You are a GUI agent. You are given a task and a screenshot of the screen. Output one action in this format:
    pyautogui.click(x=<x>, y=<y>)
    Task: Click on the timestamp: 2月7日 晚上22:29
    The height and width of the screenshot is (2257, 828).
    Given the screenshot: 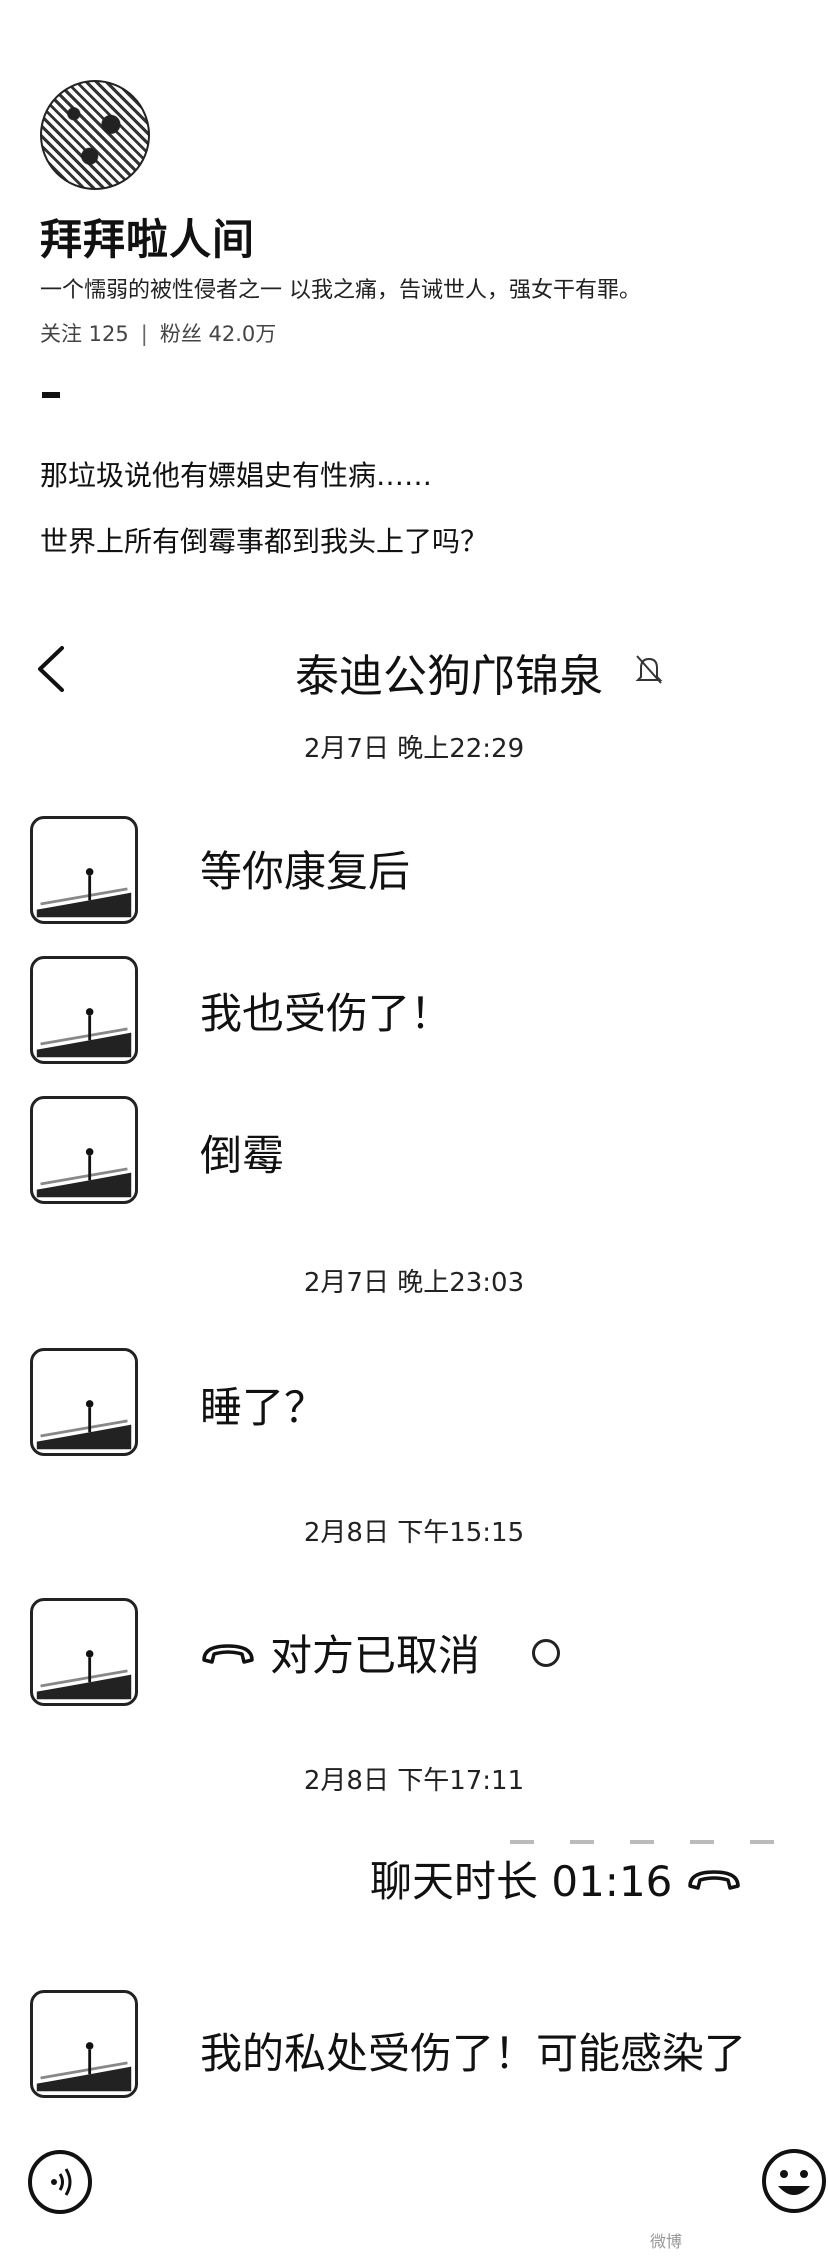 What is the action you would take?
    pyautogui.click(x=414, y=749)
    